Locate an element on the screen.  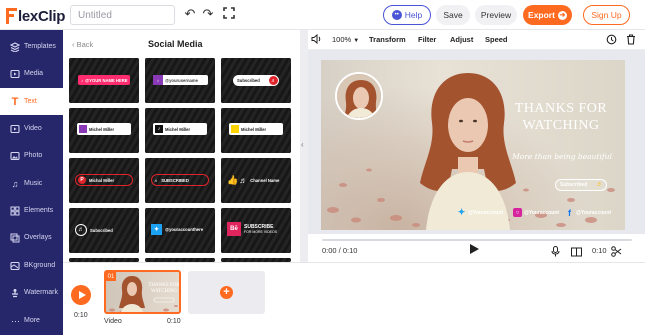
social-template-tile: ○ @yourusername is located at coordinates (180, 80).